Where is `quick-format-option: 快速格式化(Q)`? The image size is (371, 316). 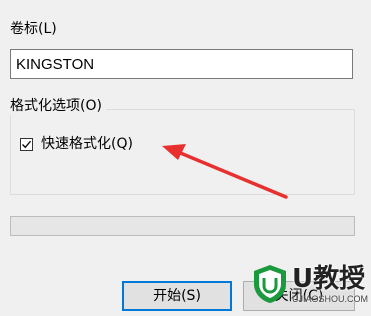 quick-format-option: 快速格式化(Q) is located at coordinates (76, 144).